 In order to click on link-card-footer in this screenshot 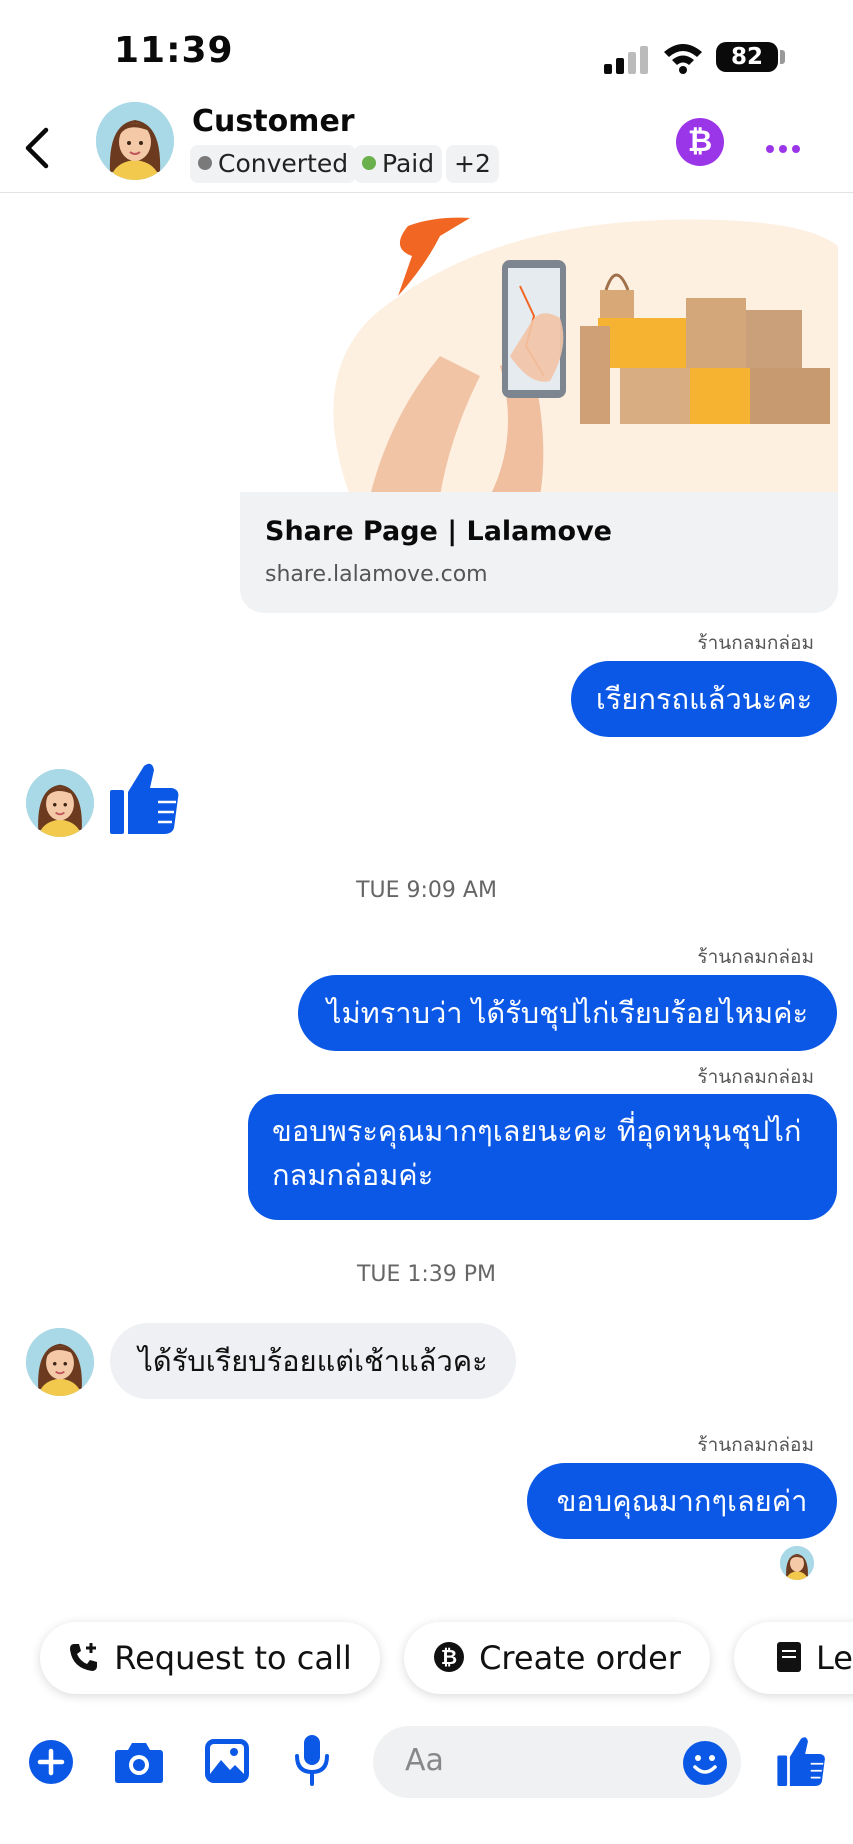, I will do `click(539, 552)`.